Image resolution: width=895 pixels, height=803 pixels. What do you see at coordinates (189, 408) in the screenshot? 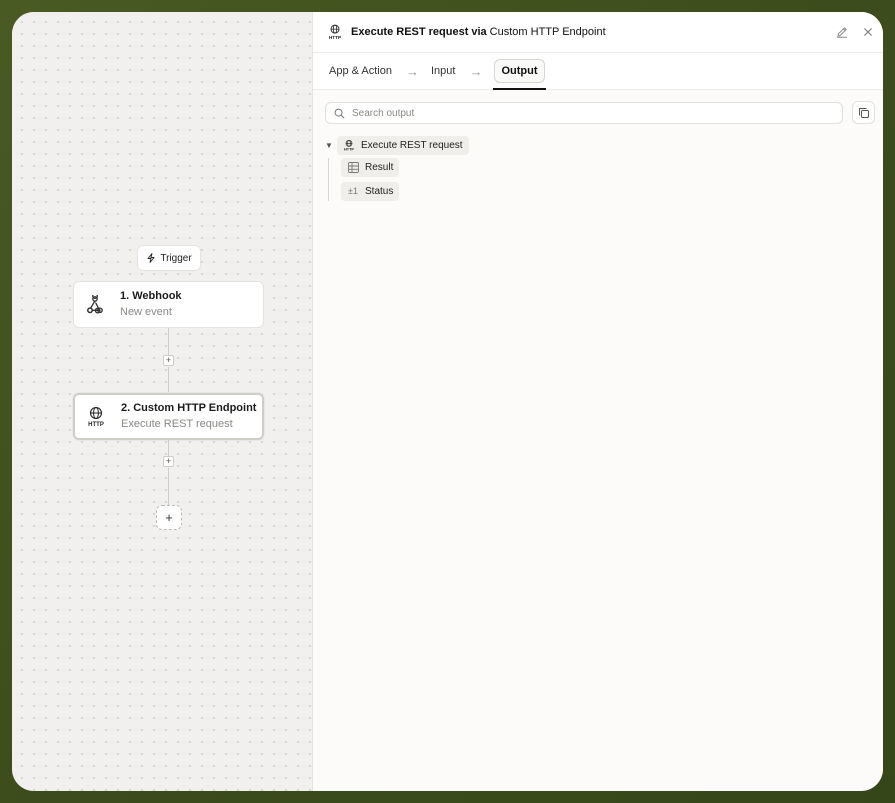
I see `step-title: 2. Custom HTTP Endpoint` at bounding box center [189, 408].